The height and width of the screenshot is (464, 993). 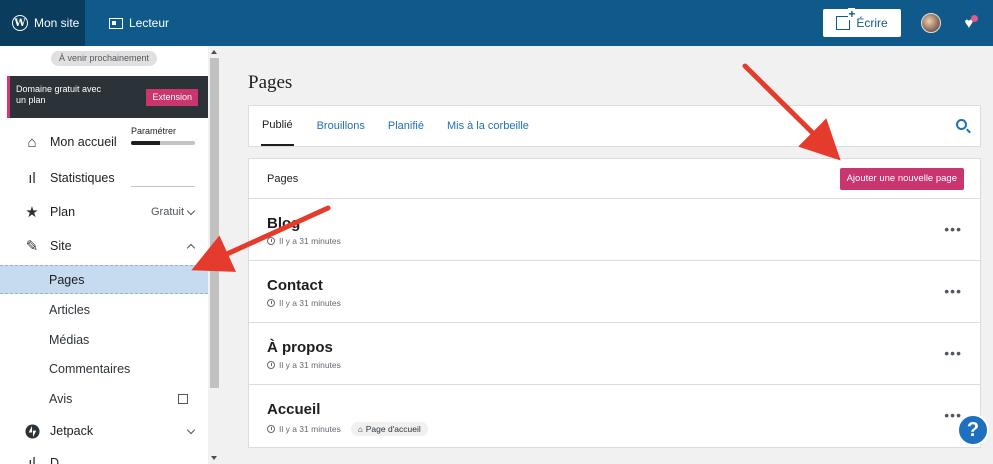 I want to click on sidebar-subitem-comments: Commentaires, so click(x=104, y=368).